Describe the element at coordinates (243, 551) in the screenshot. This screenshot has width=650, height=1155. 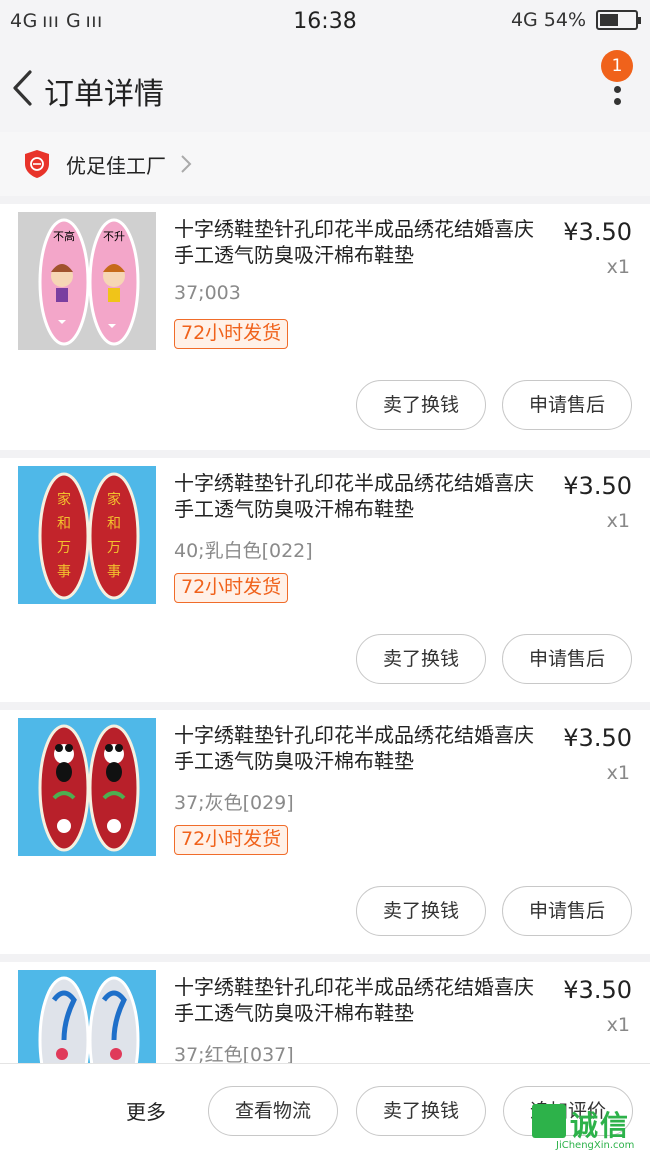
I see `product-spec: 40;乳白色[022]` at that location.